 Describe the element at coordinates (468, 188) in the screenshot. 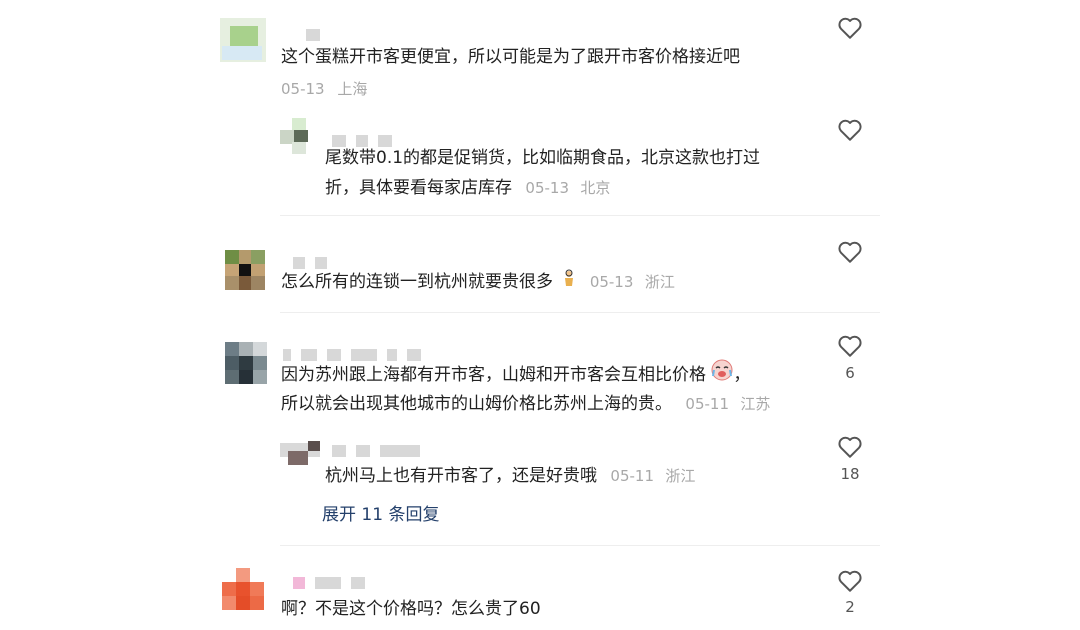

I see `reply-text: 折，具体要看每家店库存 05-13 北京` at that location.